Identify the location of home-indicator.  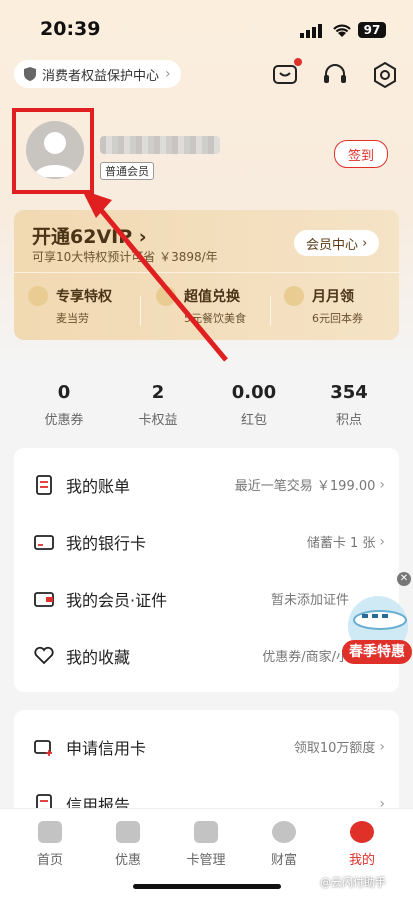
(207, 886).